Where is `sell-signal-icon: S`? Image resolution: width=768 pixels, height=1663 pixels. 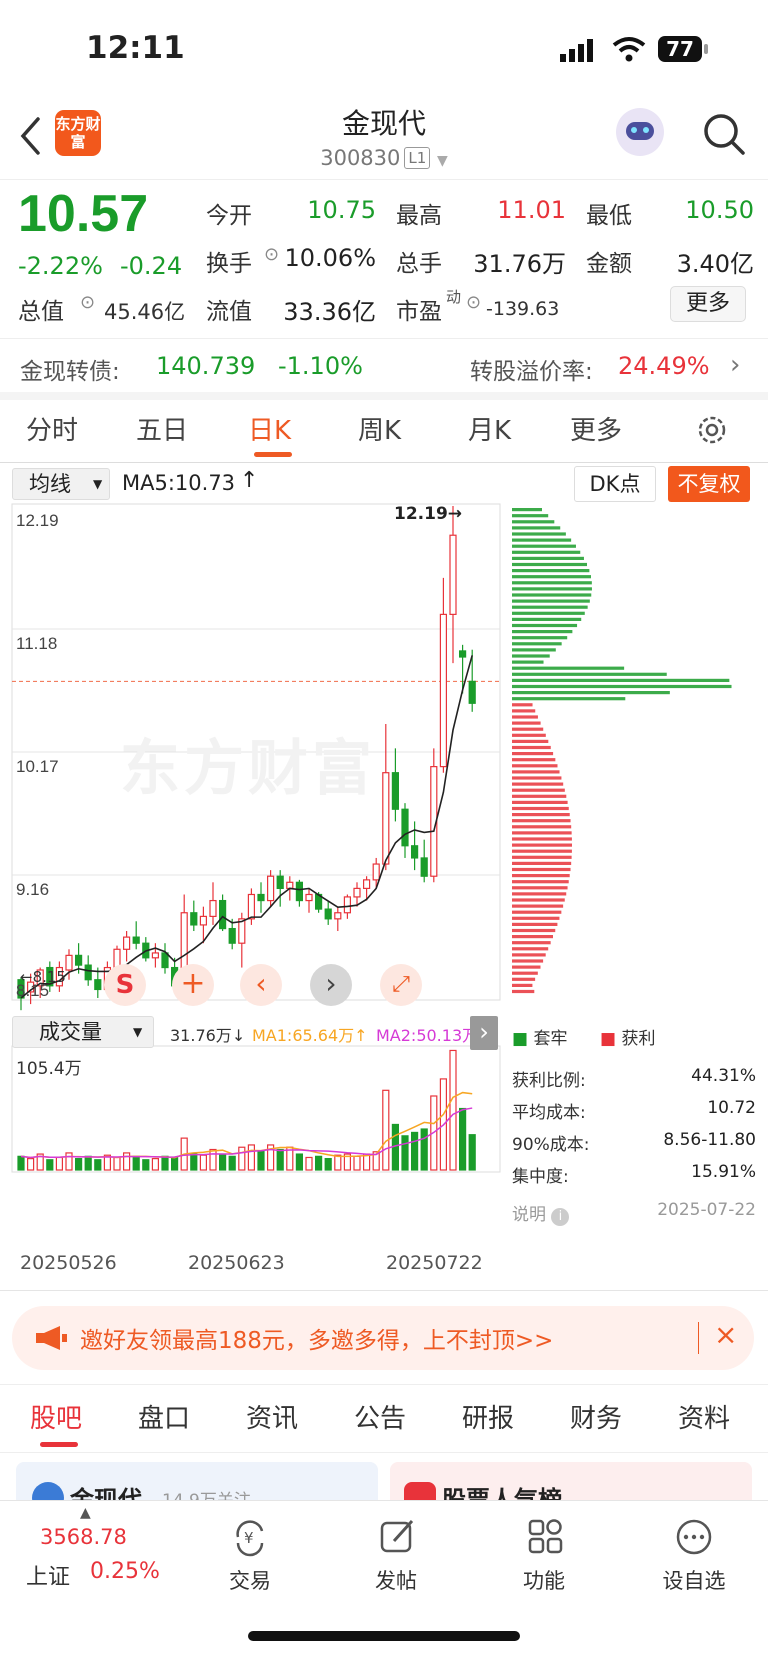 sell-signal-icon: S is located at coordinates (125, 985).